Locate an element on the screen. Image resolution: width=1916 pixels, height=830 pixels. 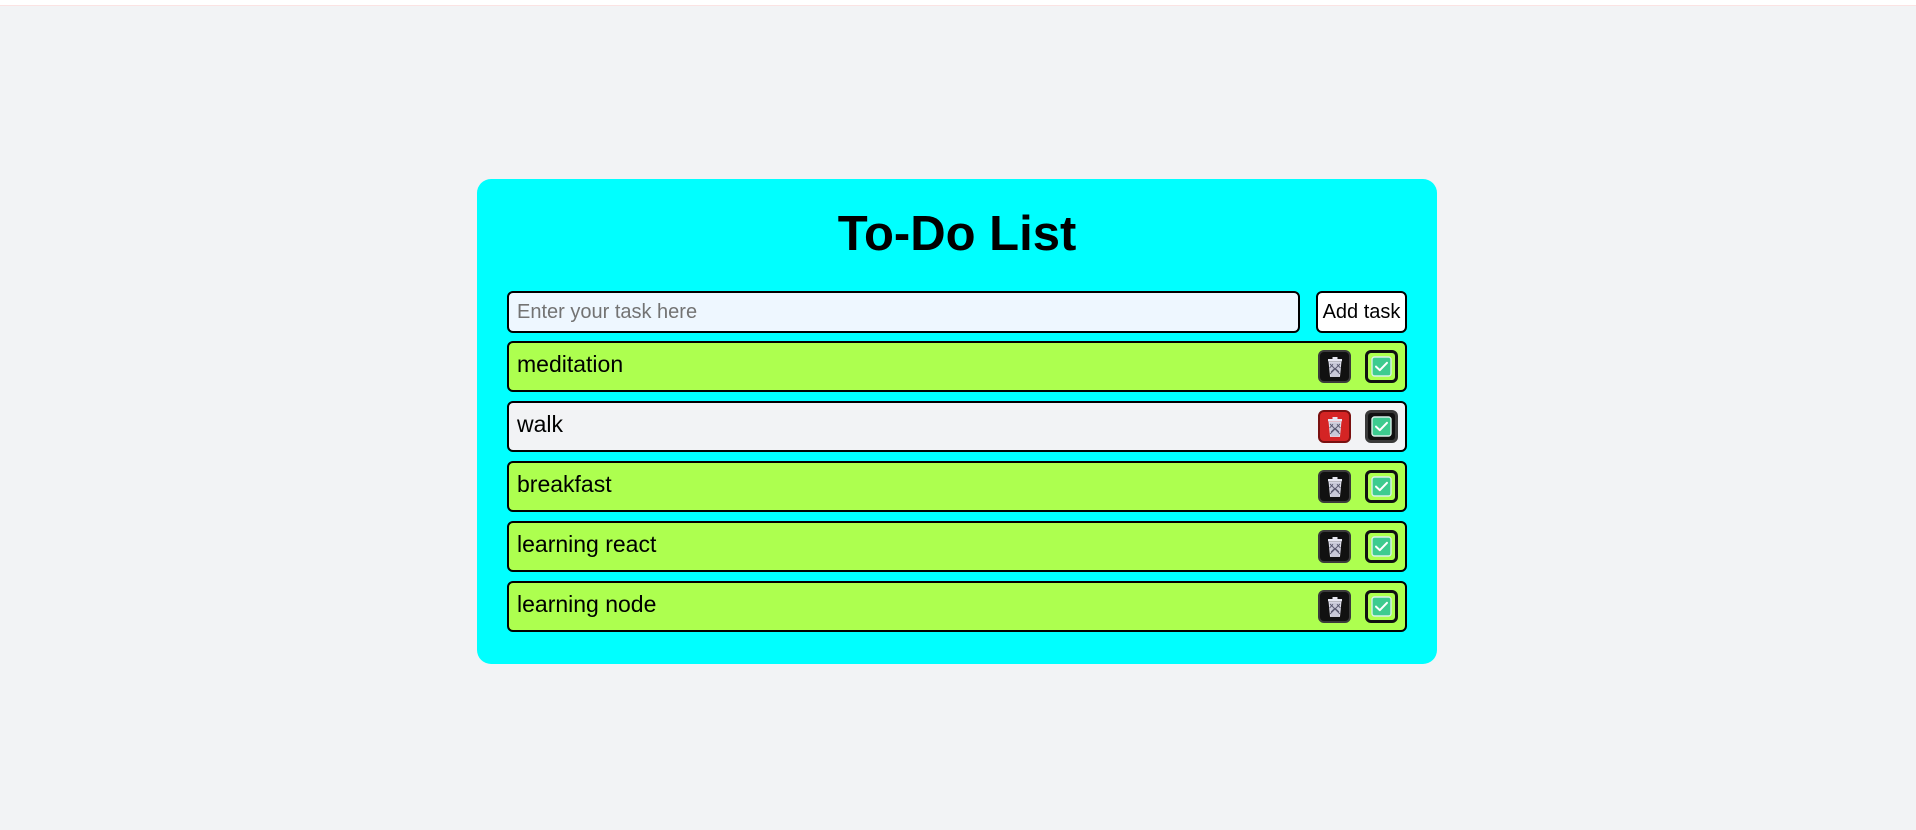
task-item: meditation is located at coordinates (957, 366).